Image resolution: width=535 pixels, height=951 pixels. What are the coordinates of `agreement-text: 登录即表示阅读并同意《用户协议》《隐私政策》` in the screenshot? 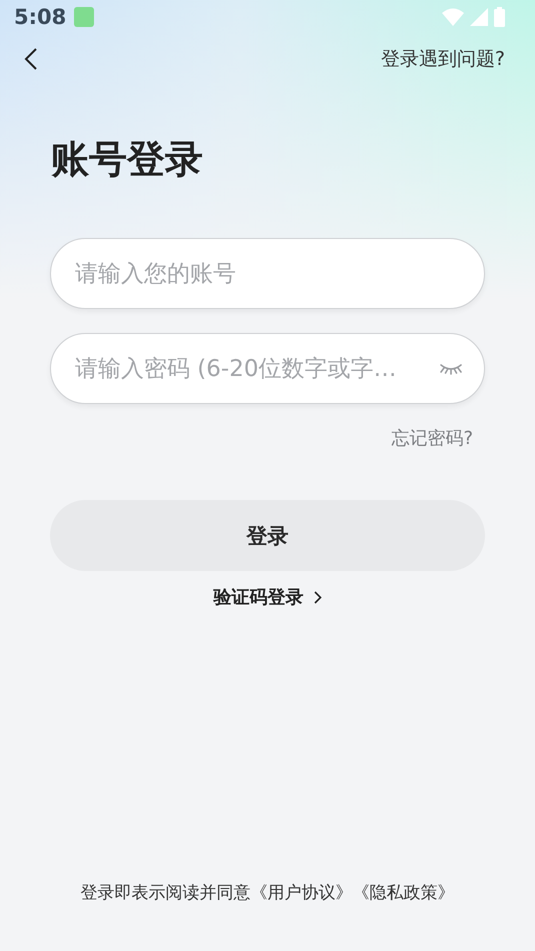 It's located at (267, 893).